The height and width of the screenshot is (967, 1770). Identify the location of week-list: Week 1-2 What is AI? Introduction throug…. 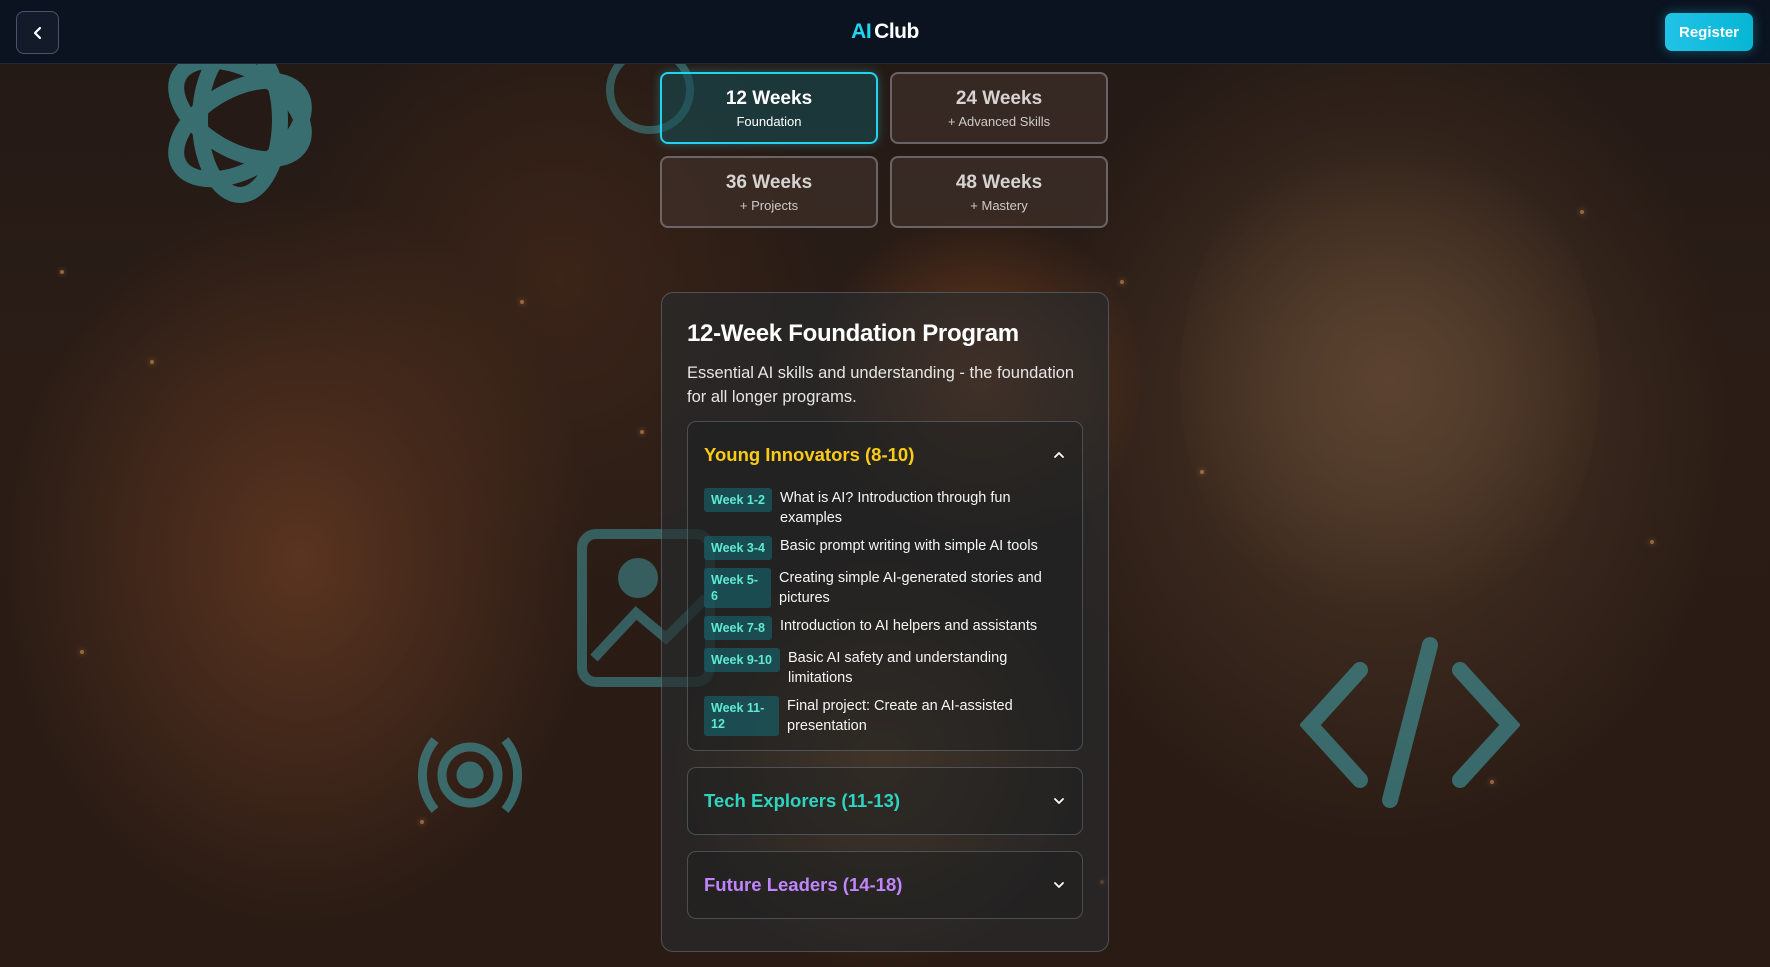
(885, 619).